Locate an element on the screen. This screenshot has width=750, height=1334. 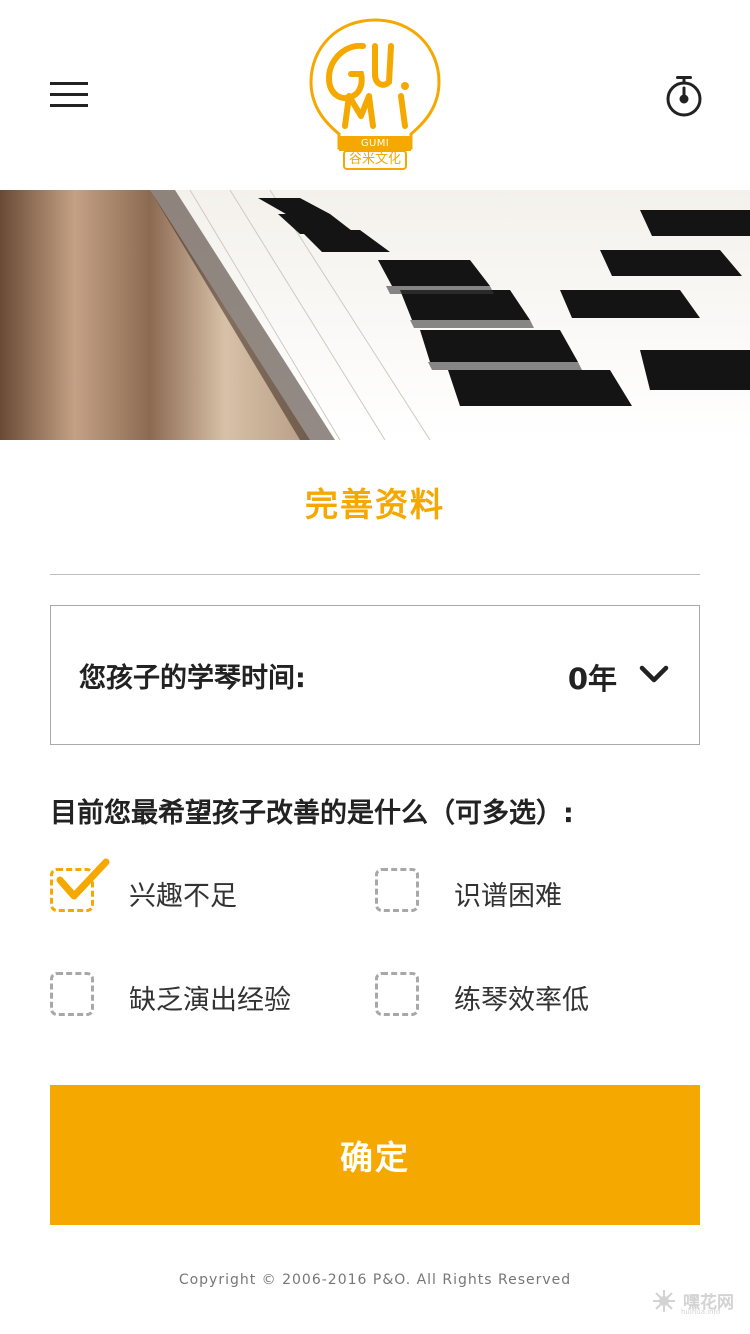
page-title: 完善资料 is located at coordinates (375, 504).